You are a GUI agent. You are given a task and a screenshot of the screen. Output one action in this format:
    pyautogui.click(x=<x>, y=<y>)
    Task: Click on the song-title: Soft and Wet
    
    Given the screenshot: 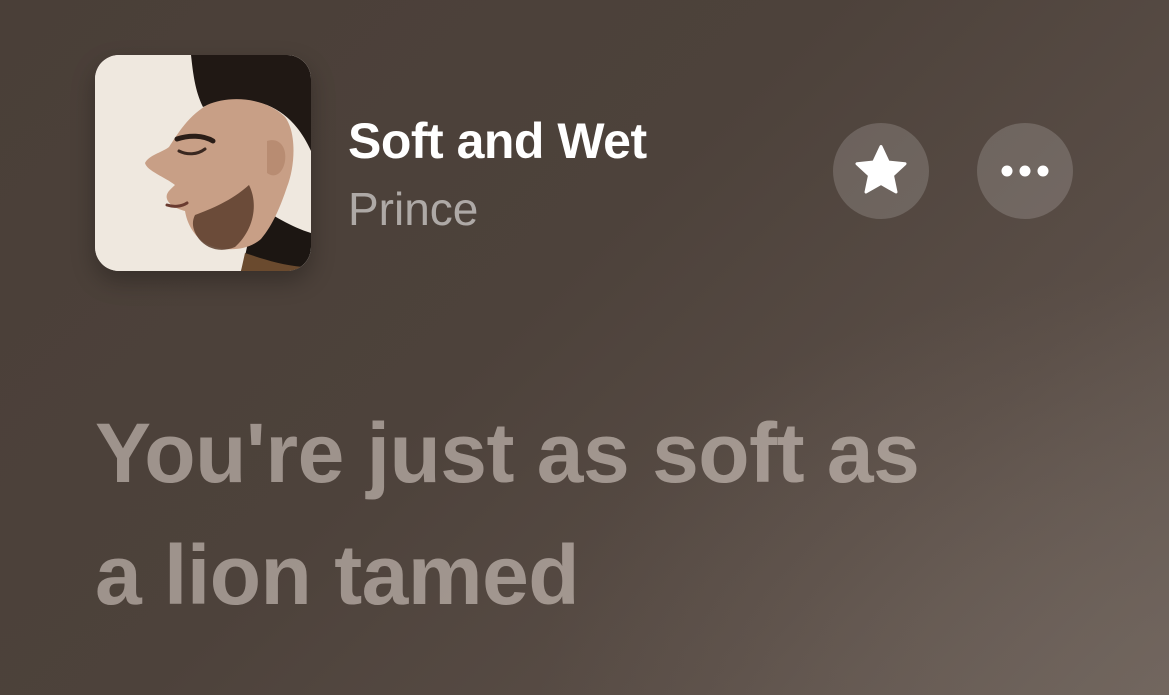 What is the action you would take?
    pyautogui.click(x=497, y=141)
    